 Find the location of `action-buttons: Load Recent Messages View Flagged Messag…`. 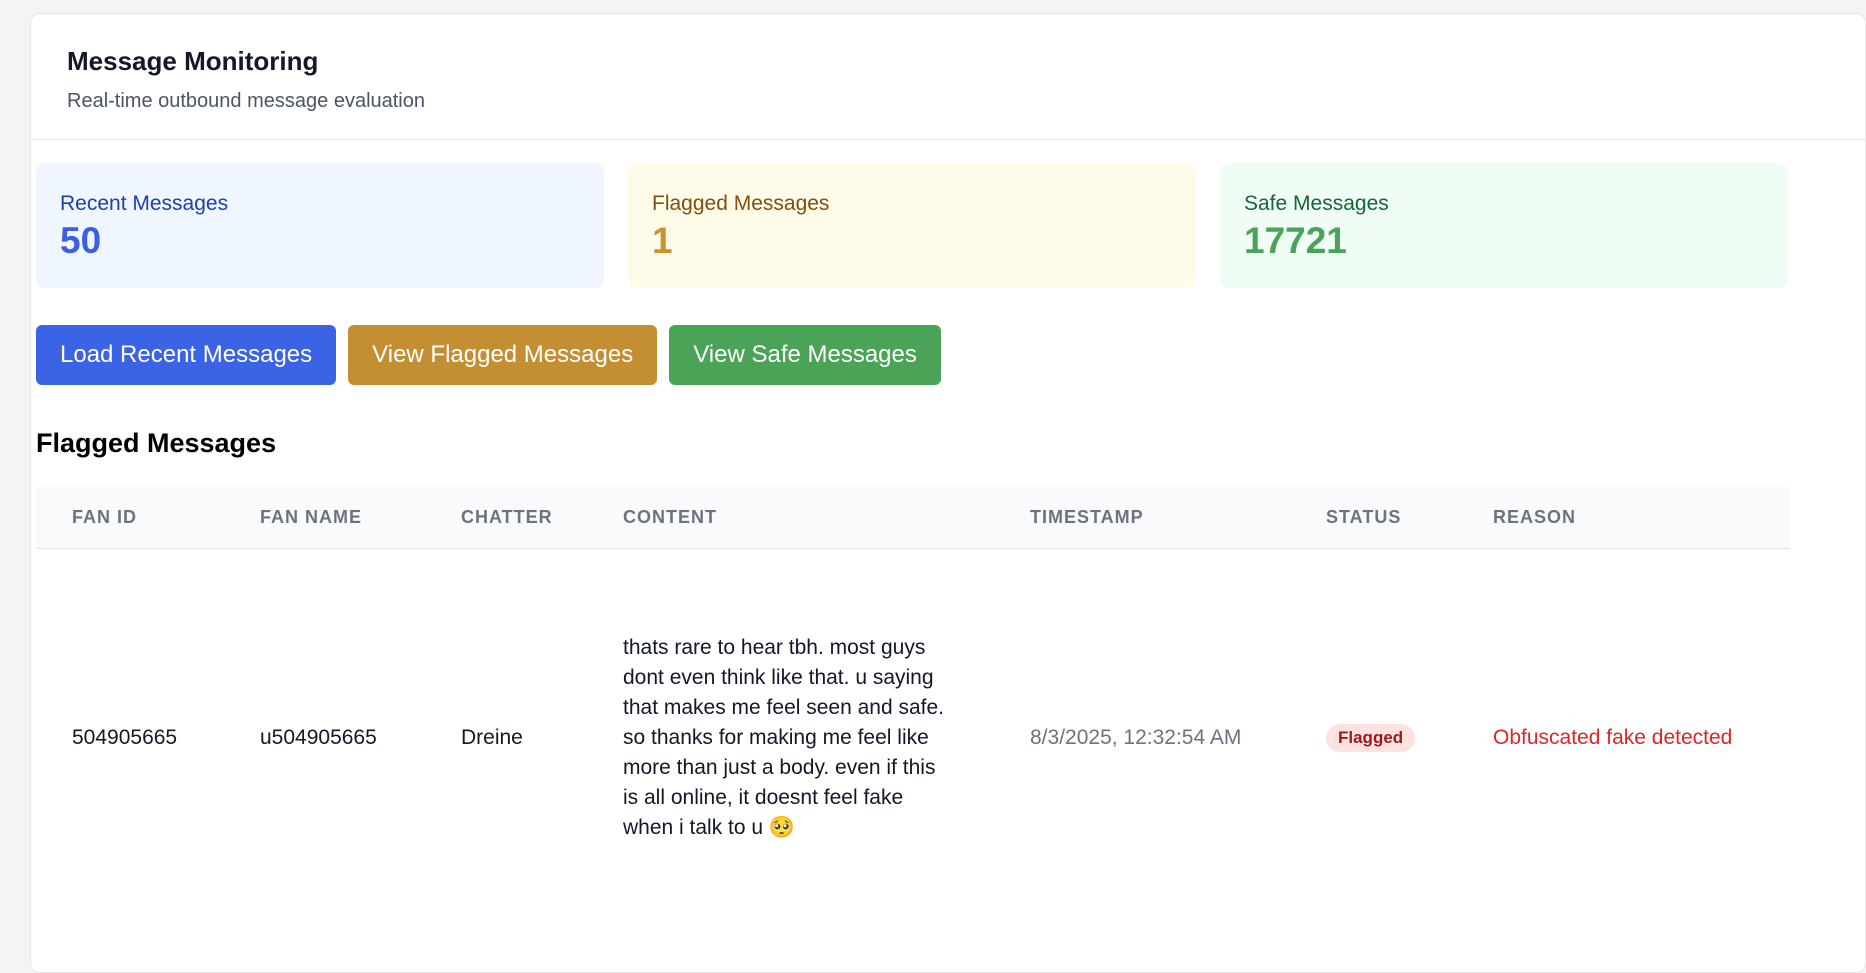

action-buttons: Load Recent Messages View Flagged Messag… is located at coordinates (488, 355).